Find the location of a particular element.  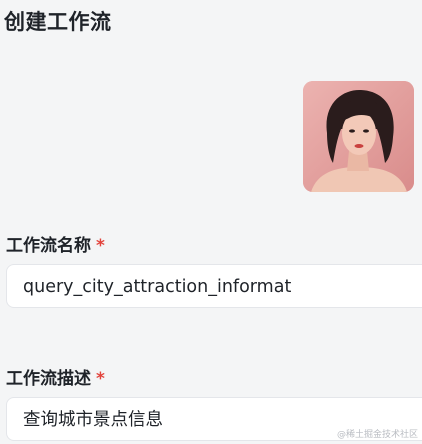

workflow-name-input: query_city_attraction_informat is located at coordinates (214, 286).